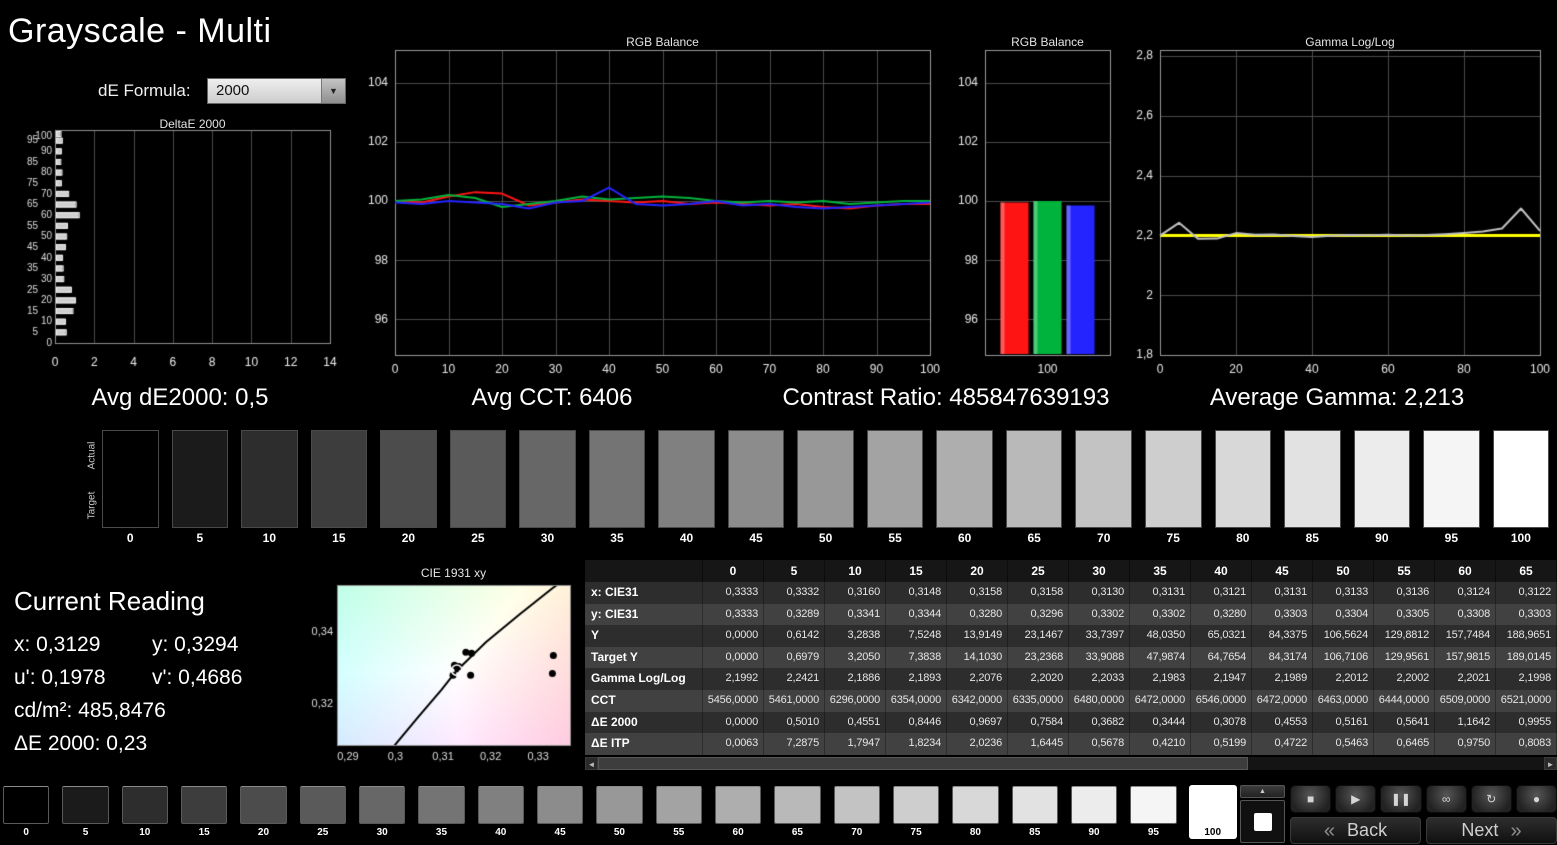 The height and width of the screenshot is (845, 1557). Describe the element at coordinates (855, 679) in the screenshot. I see `table-cell: 2,1886` at that location.